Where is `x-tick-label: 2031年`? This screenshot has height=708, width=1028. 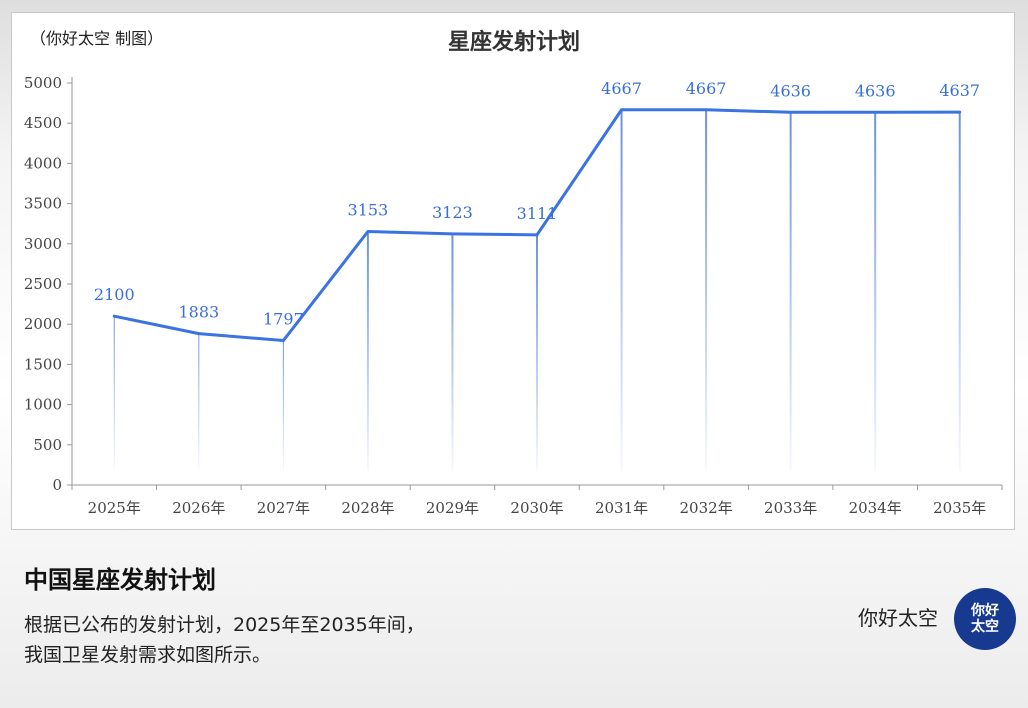
x-tick-label: 2031年 is located at coordinates (621, 508).